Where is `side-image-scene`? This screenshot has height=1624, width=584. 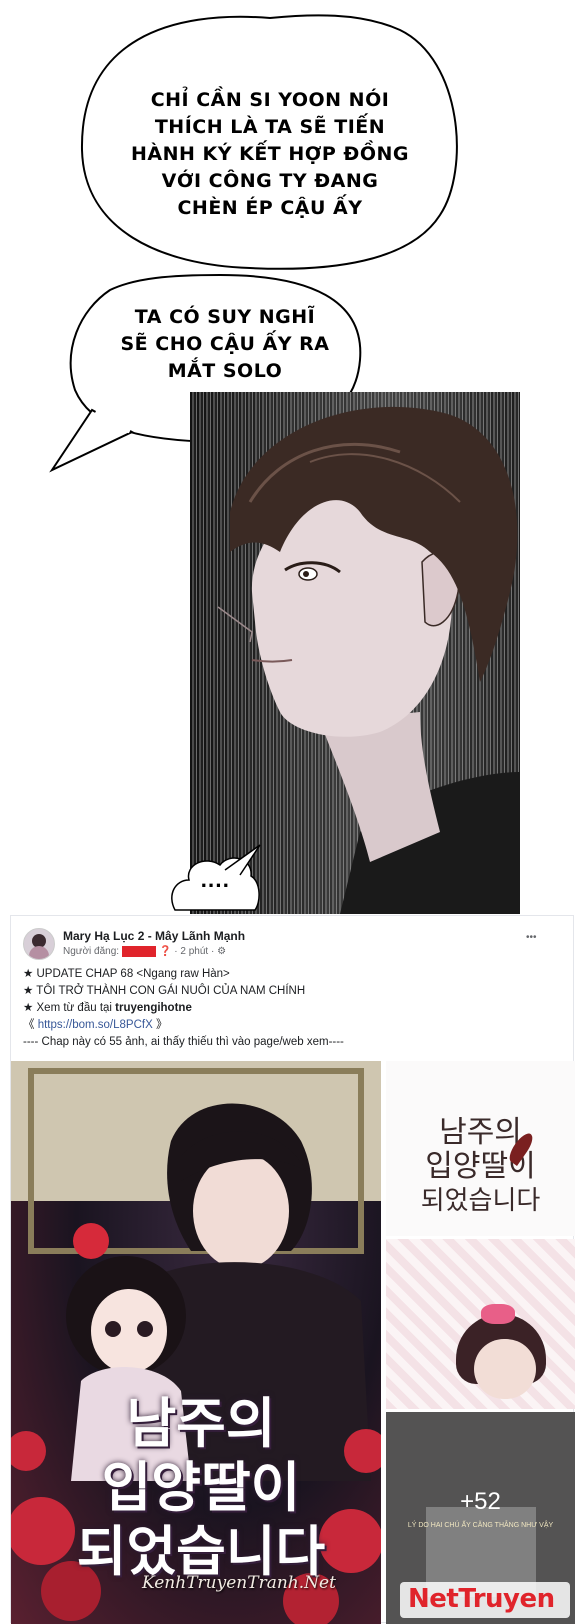
side-image-scene is located at coordinates (480, 1324).